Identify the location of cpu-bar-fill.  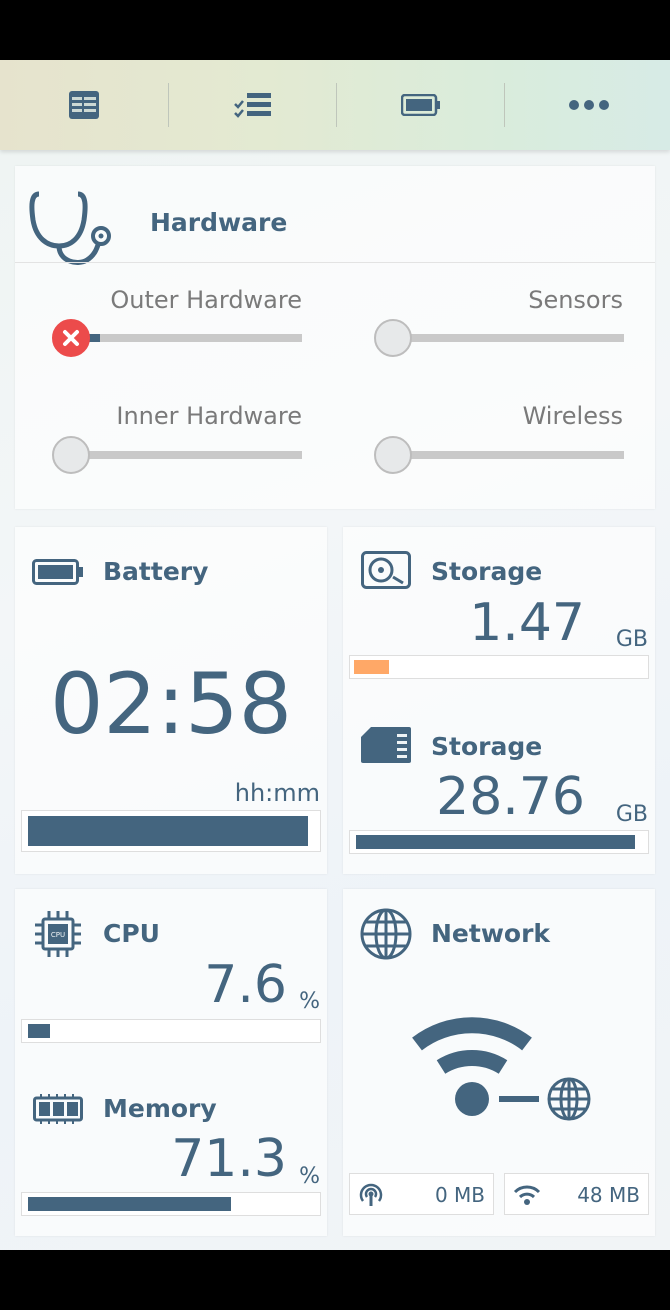
(39, 1031).